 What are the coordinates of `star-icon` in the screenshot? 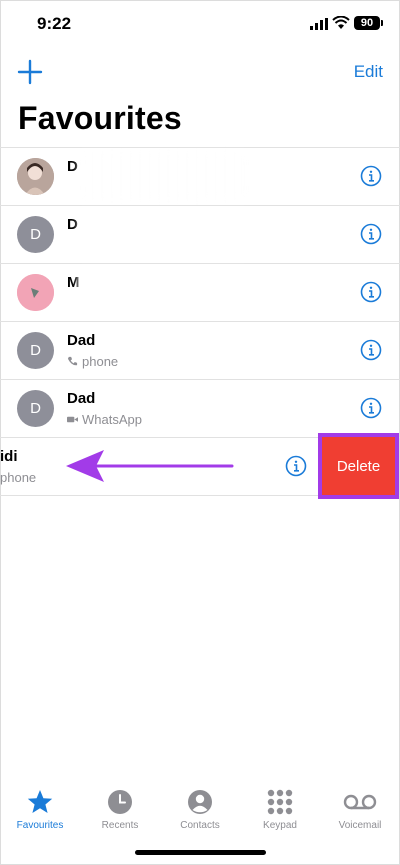 It's located at (40, 801).